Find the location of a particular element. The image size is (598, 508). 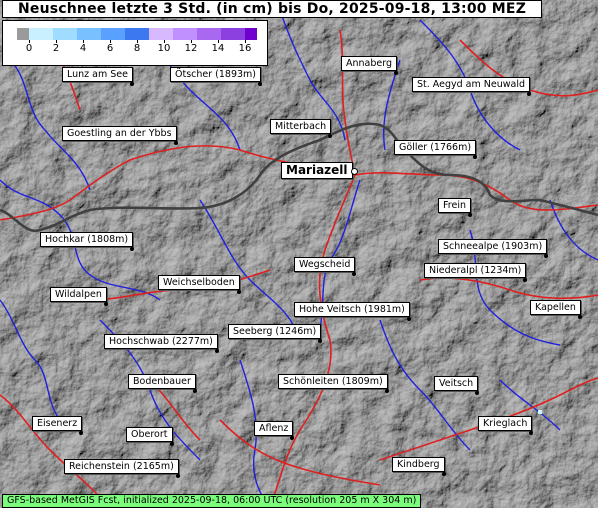

legend-colorbar is located at coordinates (137, 34).